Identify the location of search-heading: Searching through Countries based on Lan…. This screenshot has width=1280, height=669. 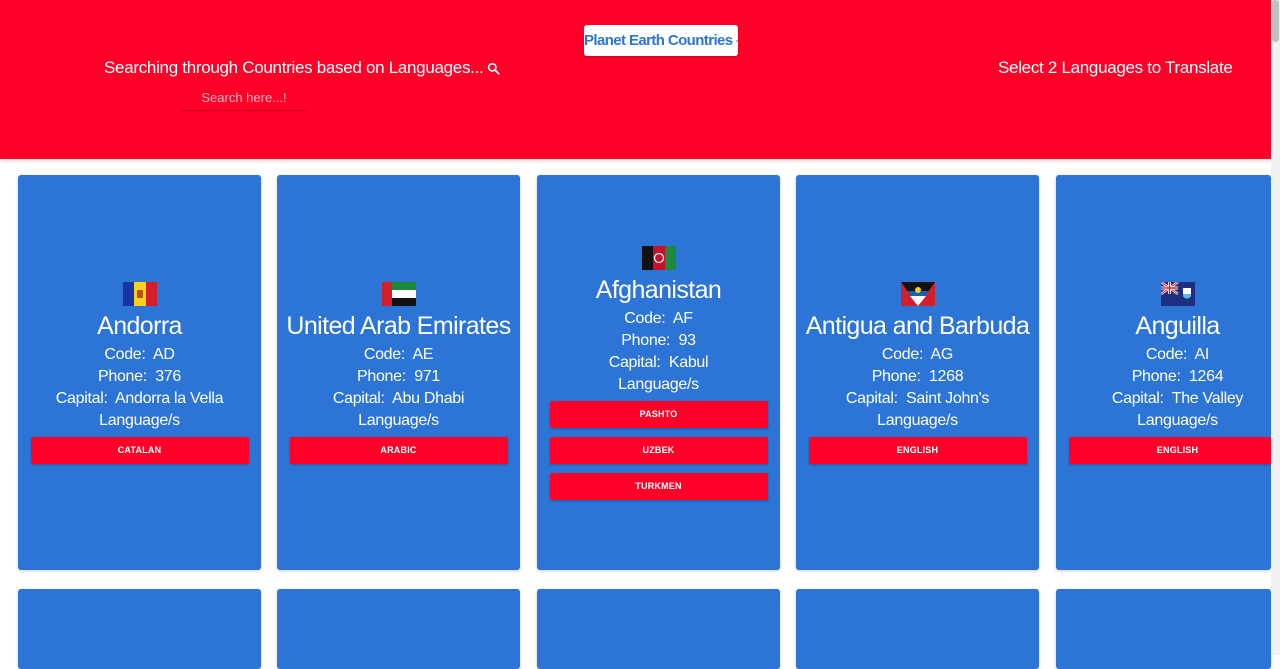
(302, 68).